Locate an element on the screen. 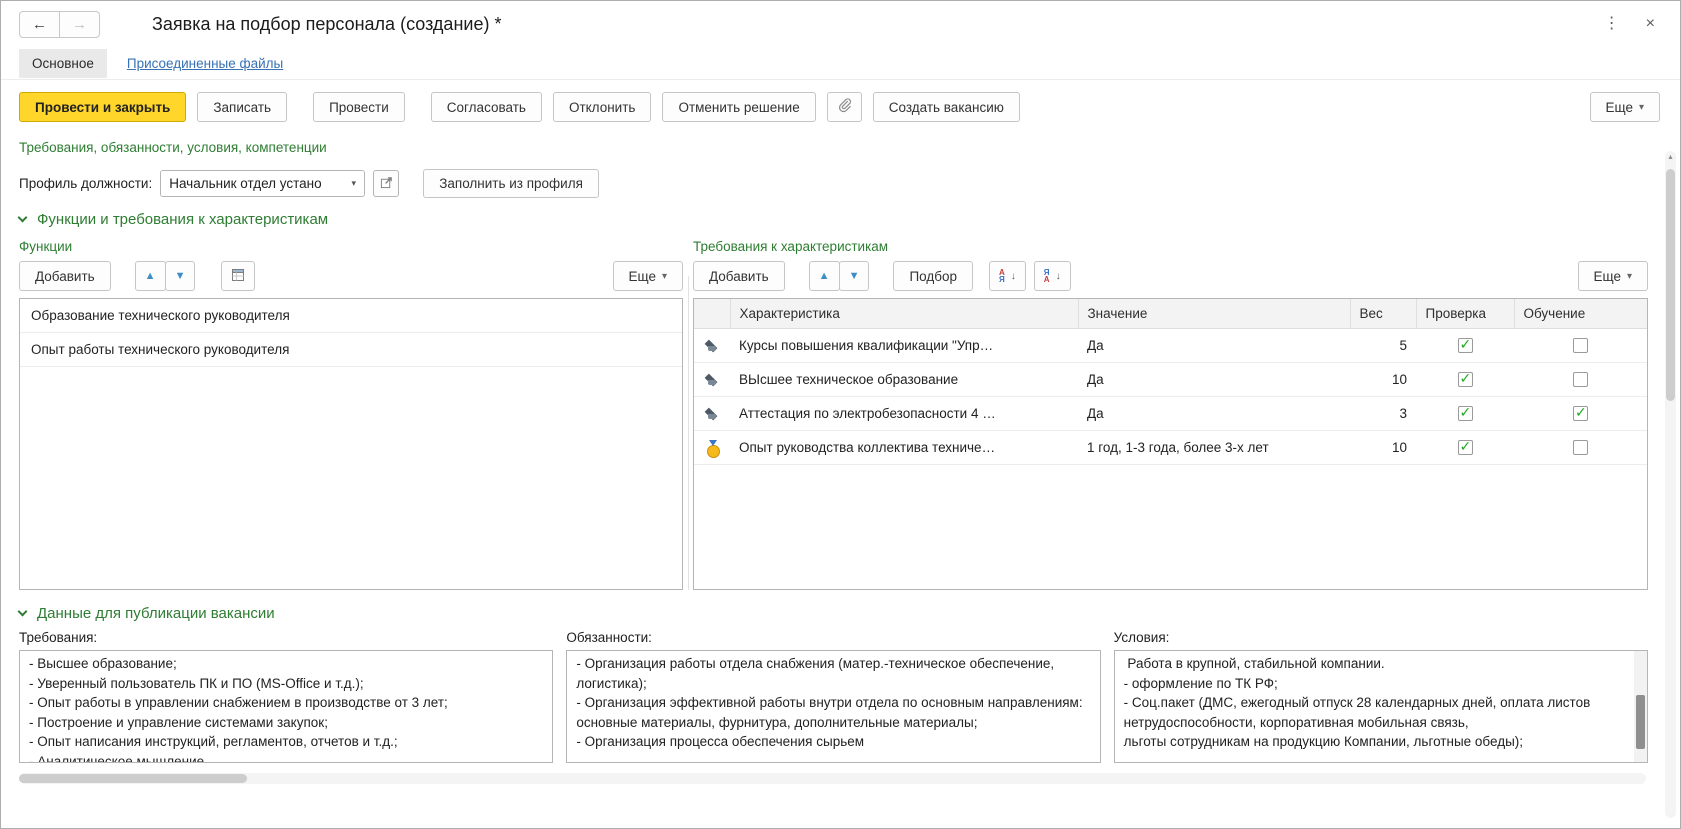  menu-dots-icon: ⋮ is located at coordinates (1611, 23).